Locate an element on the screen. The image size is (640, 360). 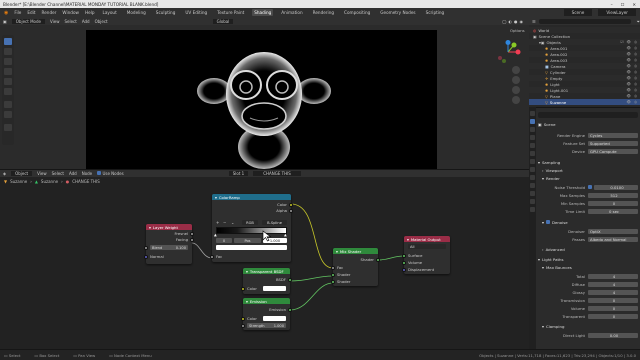
material-name-field: CHANGE THIS is located at coordinates (277, 173).